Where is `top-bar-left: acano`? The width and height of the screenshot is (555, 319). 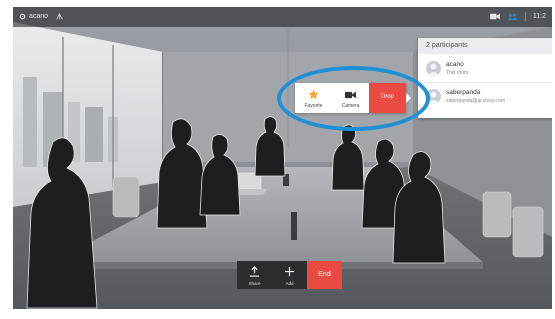 top-bar-left: acano is located at coordinates (41, 16).